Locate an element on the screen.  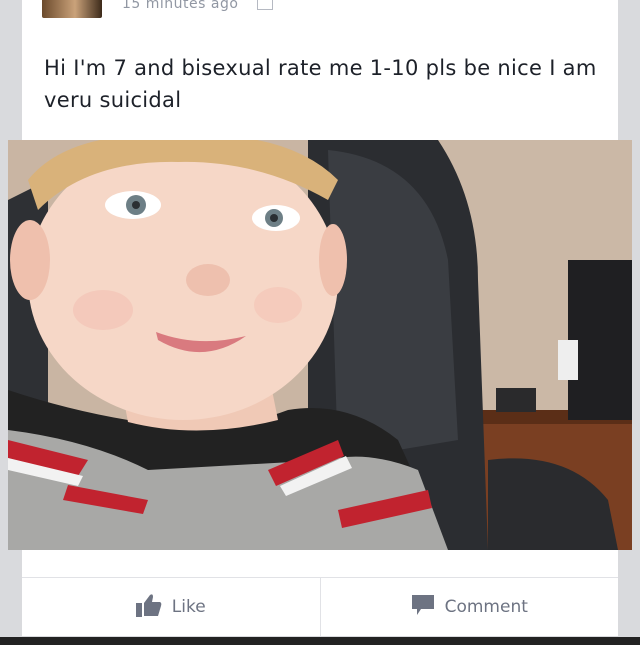
user-avatar is located at coordinates (72, 9).